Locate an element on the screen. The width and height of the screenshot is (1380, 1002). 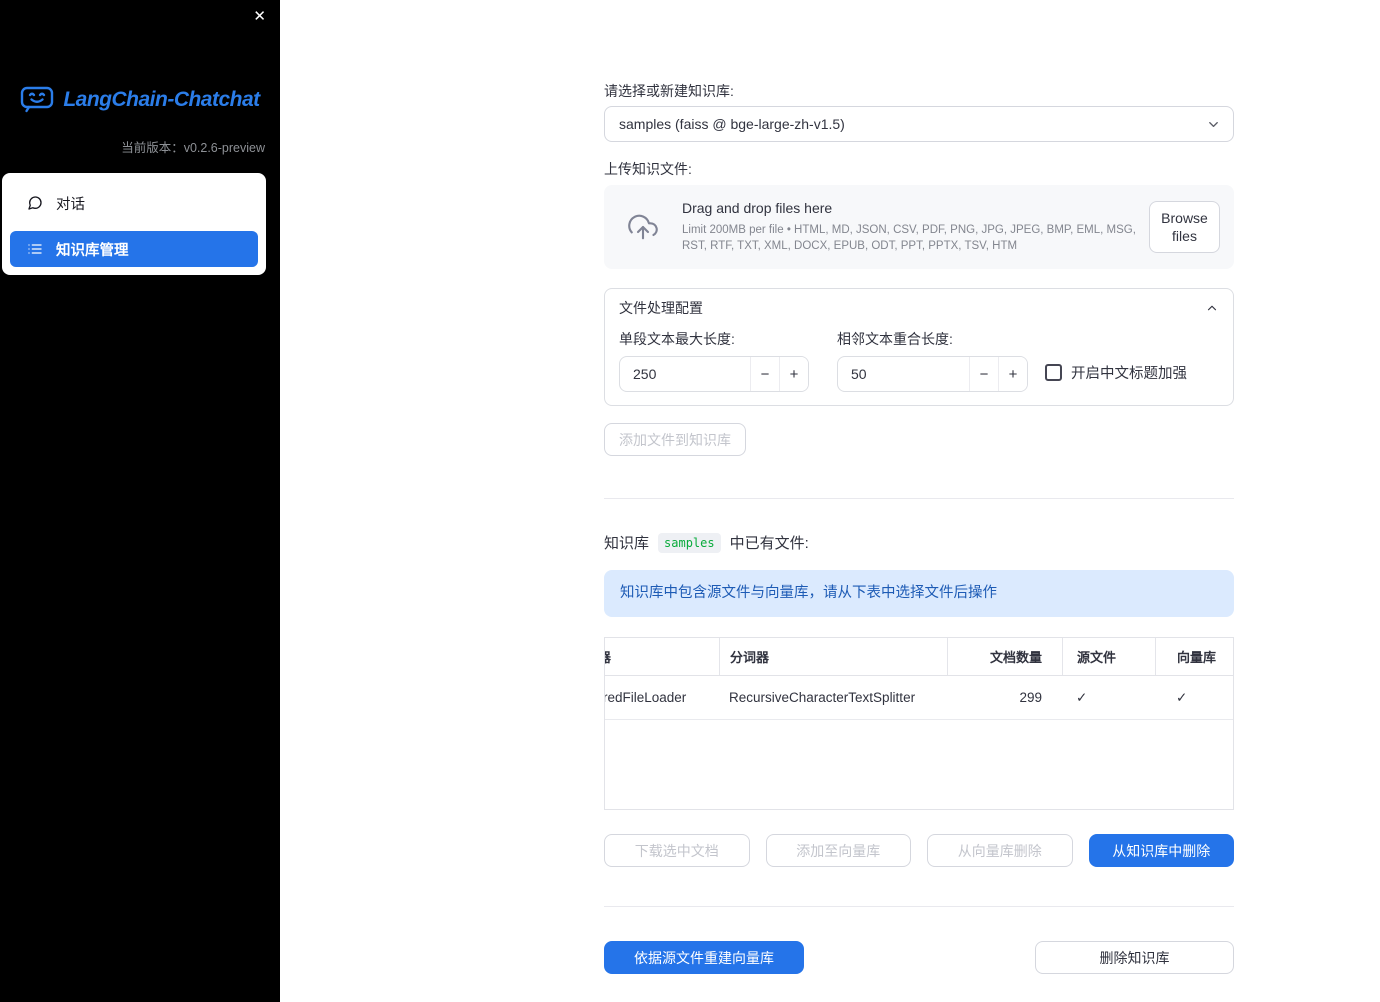
chevron-down-icon is located at coordinates (1213, 124).